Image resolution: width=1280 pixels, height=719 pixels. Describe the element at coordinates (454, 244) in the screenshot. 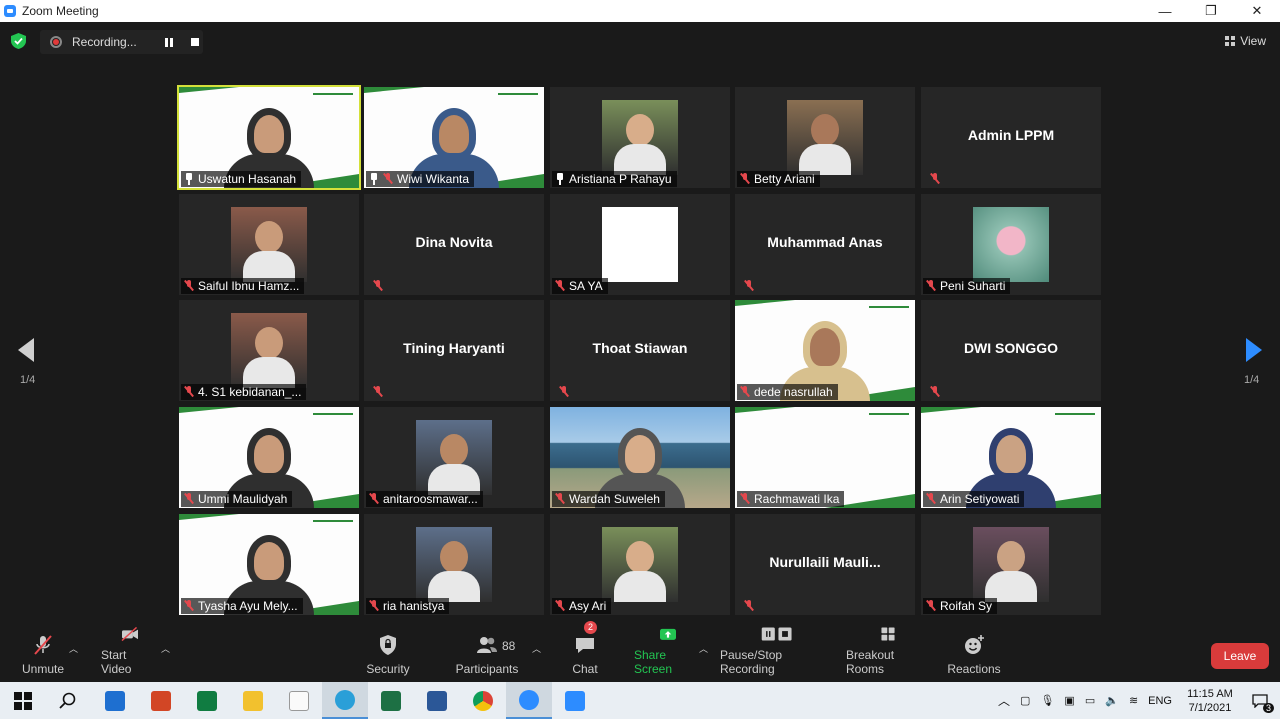

I see `participant-tile: Dina Novita` at that location.